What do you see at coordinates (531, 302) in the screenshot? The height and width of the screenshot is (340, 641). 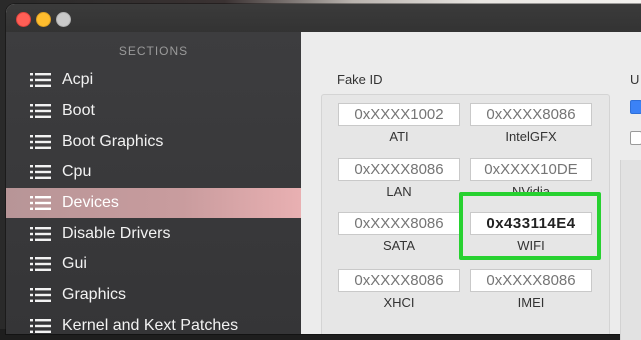 I see `imei-caption: IMEI` at bounding box center [531, 302].